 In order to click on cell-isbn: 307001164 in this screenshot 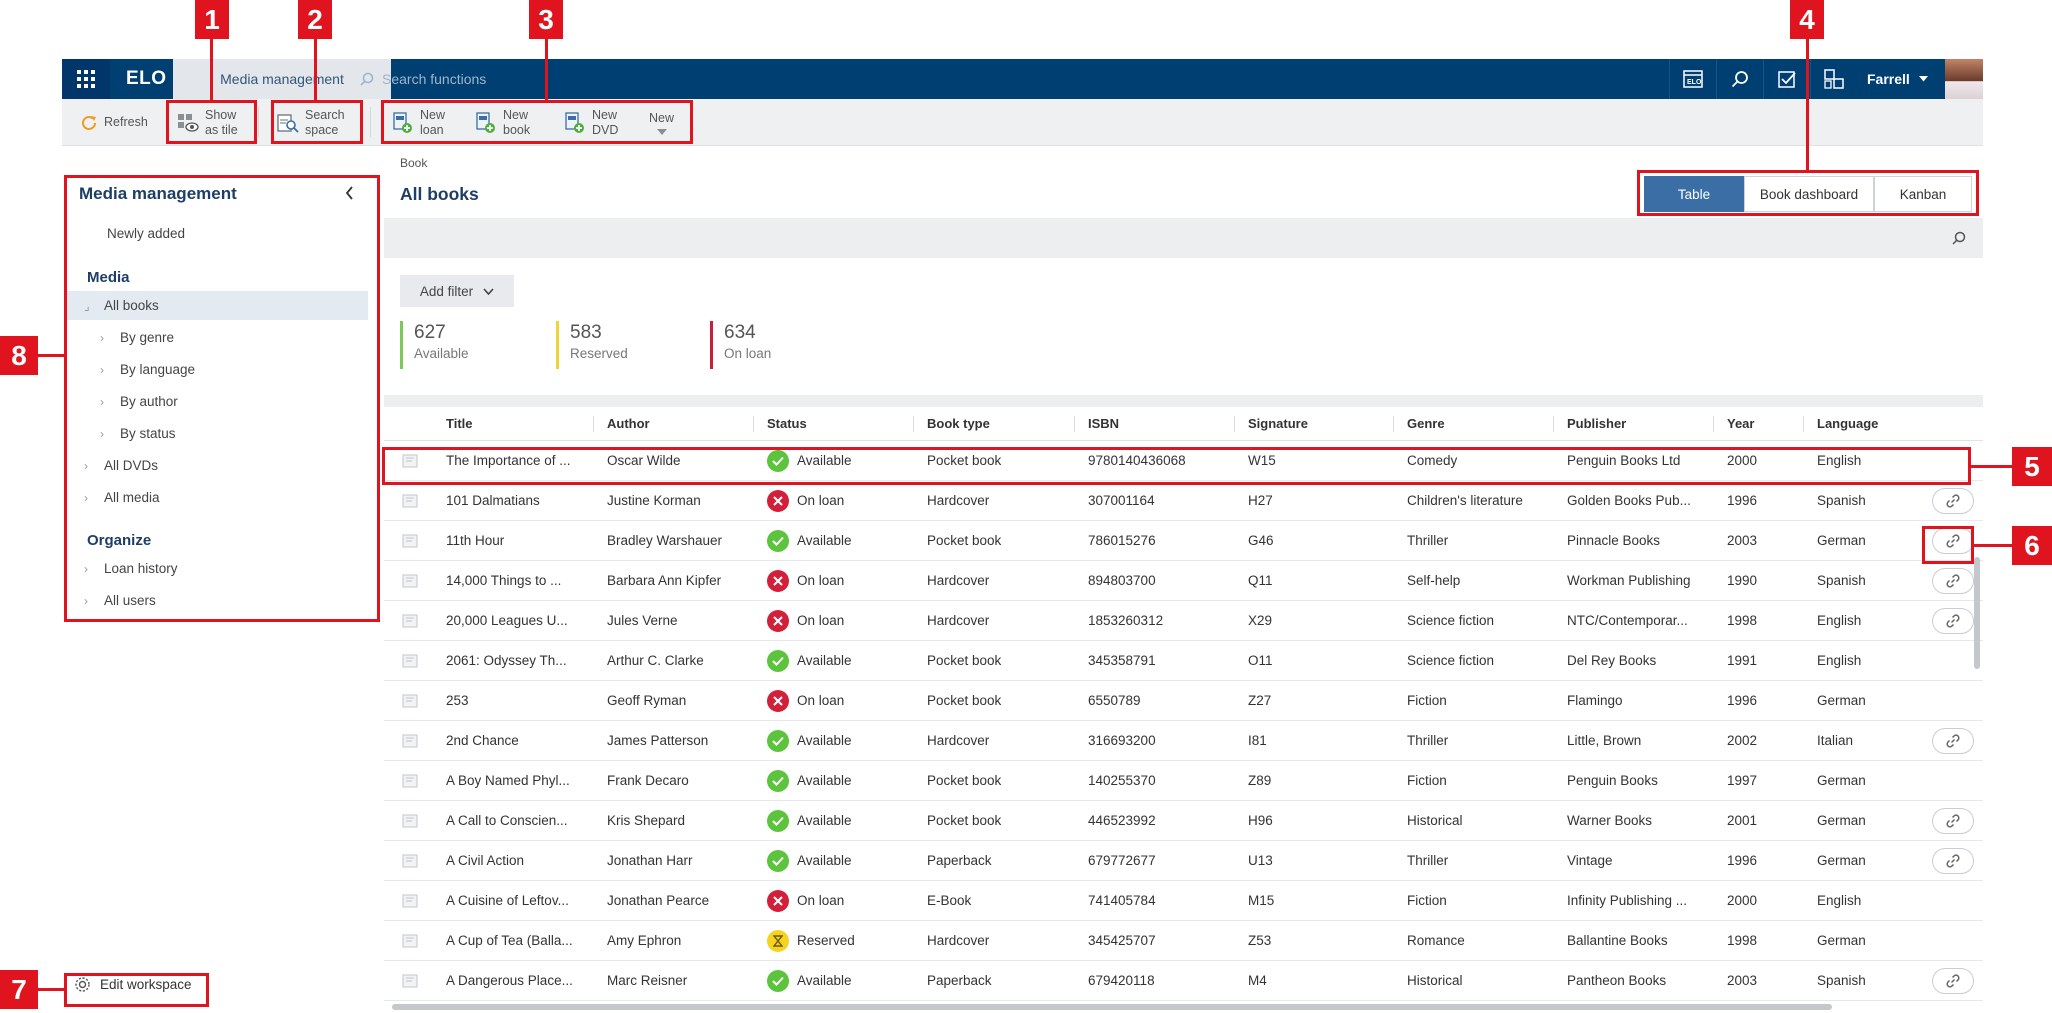, I will do `click(1121, 500)`.